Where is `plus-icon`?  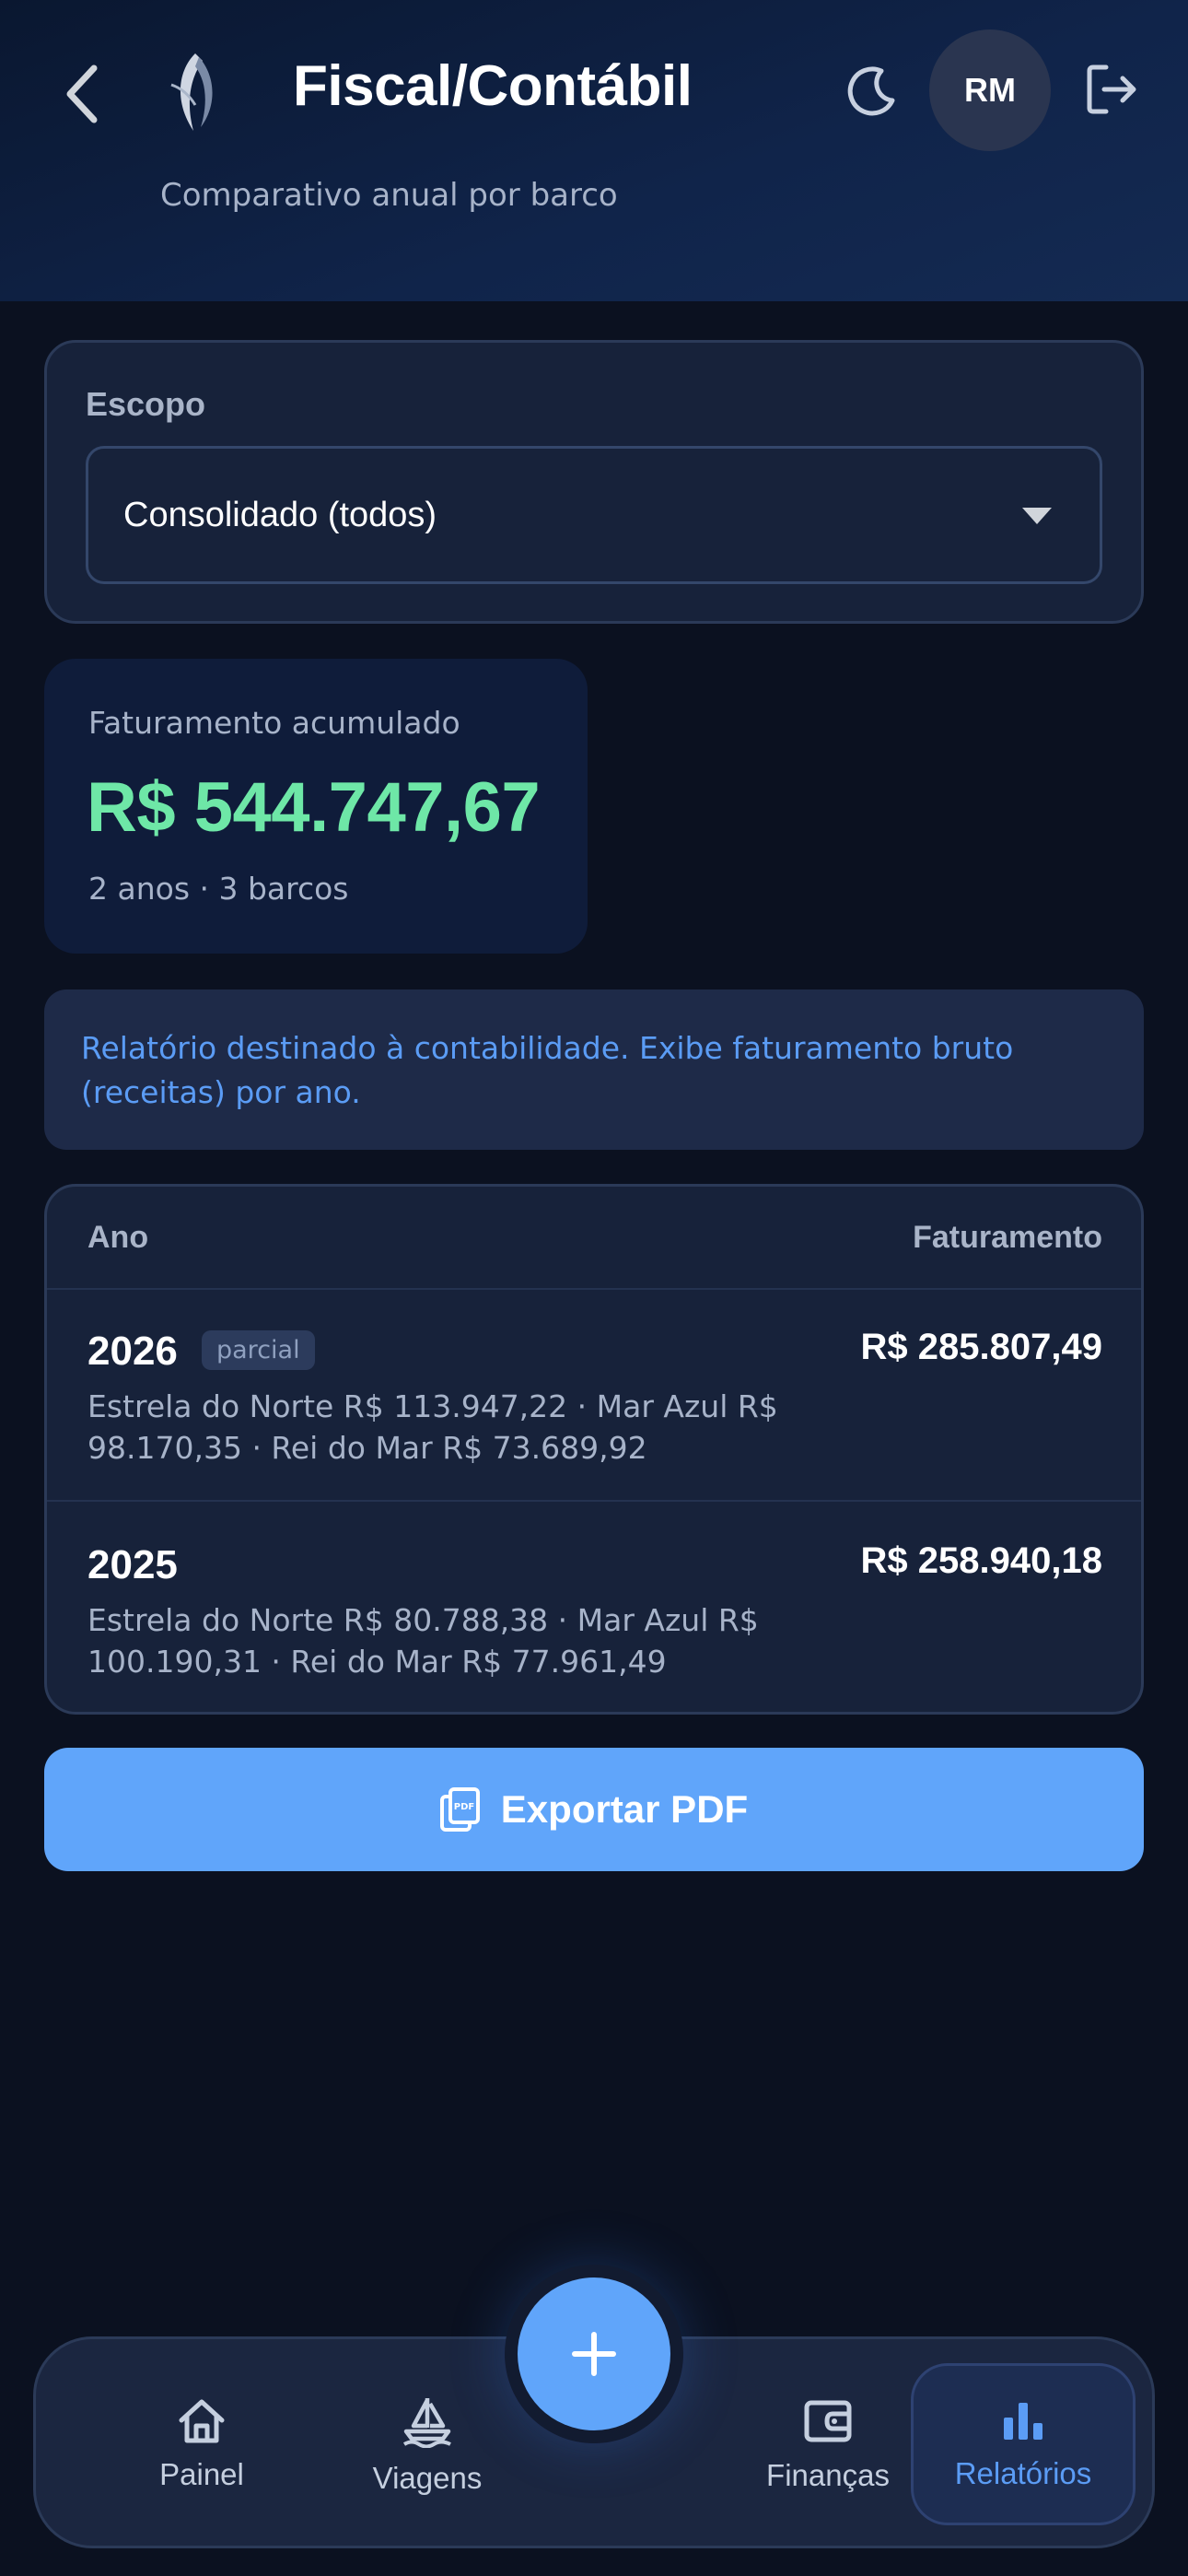 plus-icon is located at coordinates (594, 2354).